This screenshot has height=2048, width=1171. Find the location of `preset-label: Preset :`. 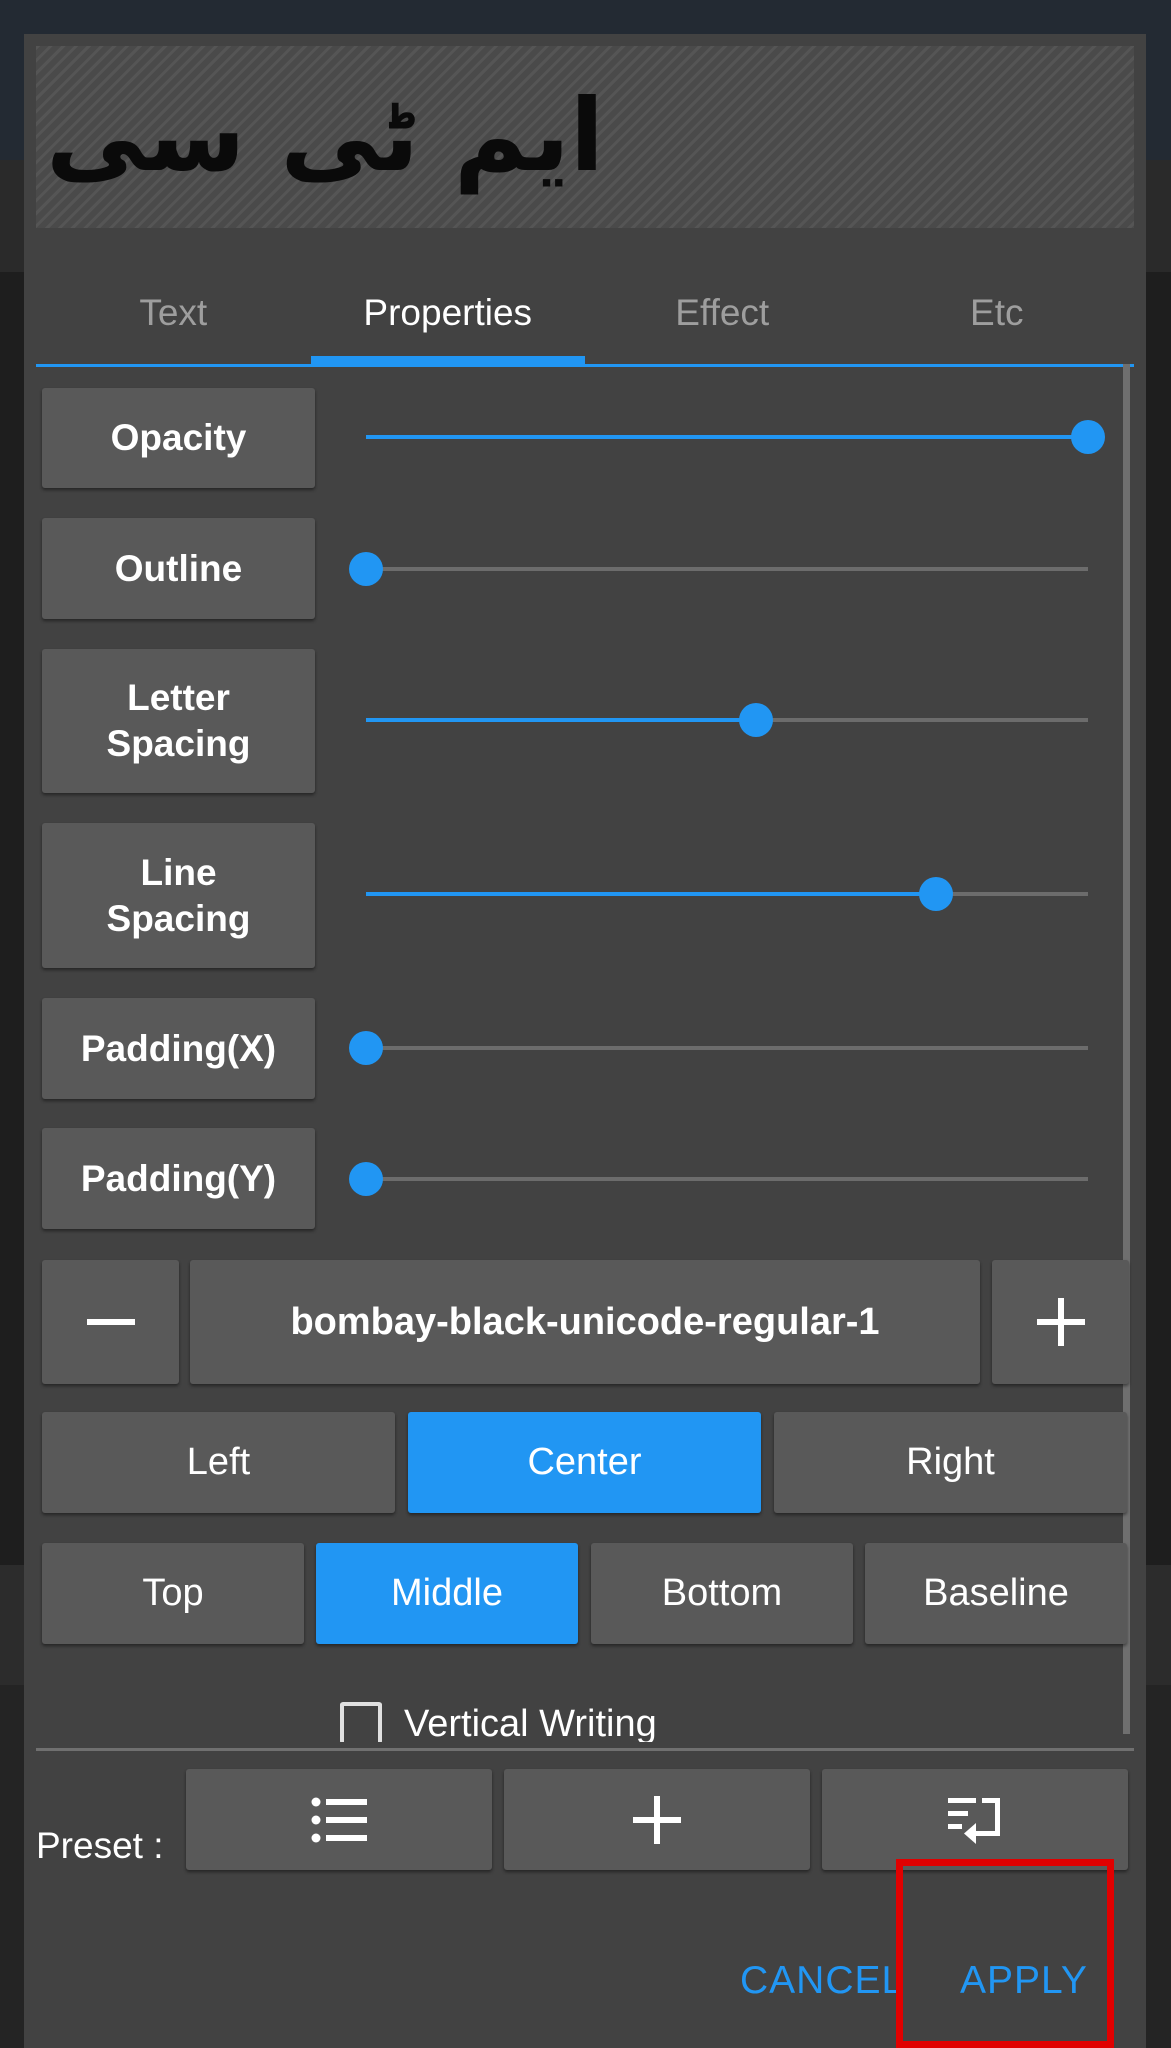

preset-label: Preset : is located at coordinates (100, 1845).